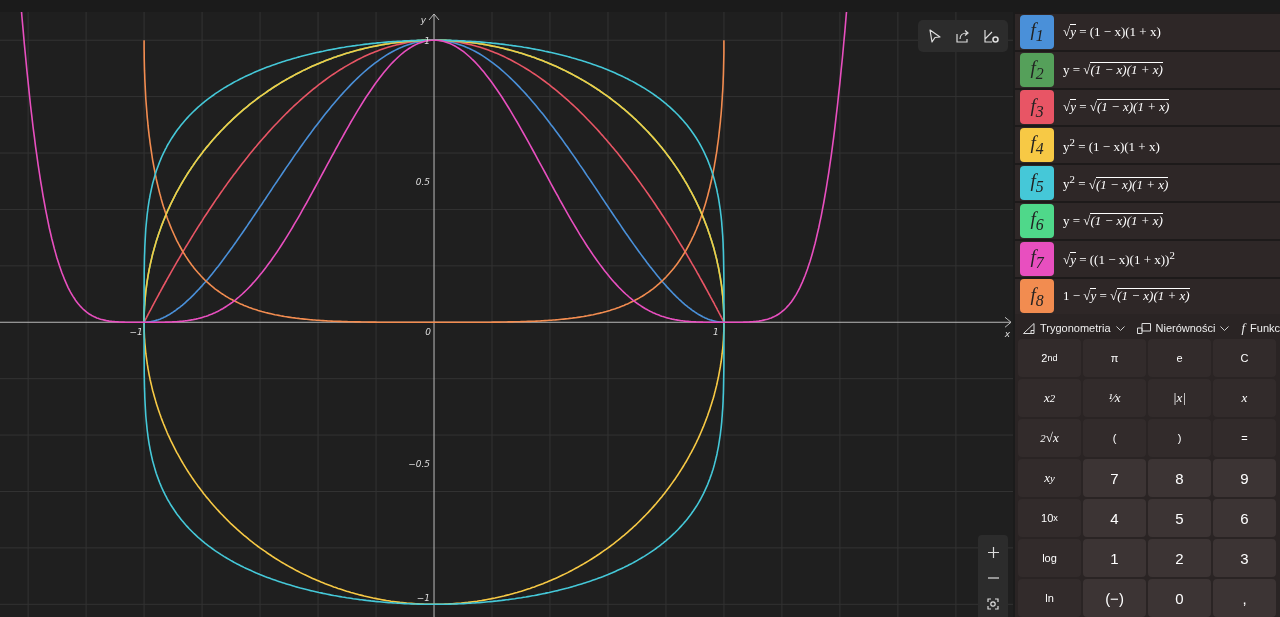 This screenshot has width=1280, height=617. I want to click on keypad-menu-button: Nierówności, so click(1183, 328).